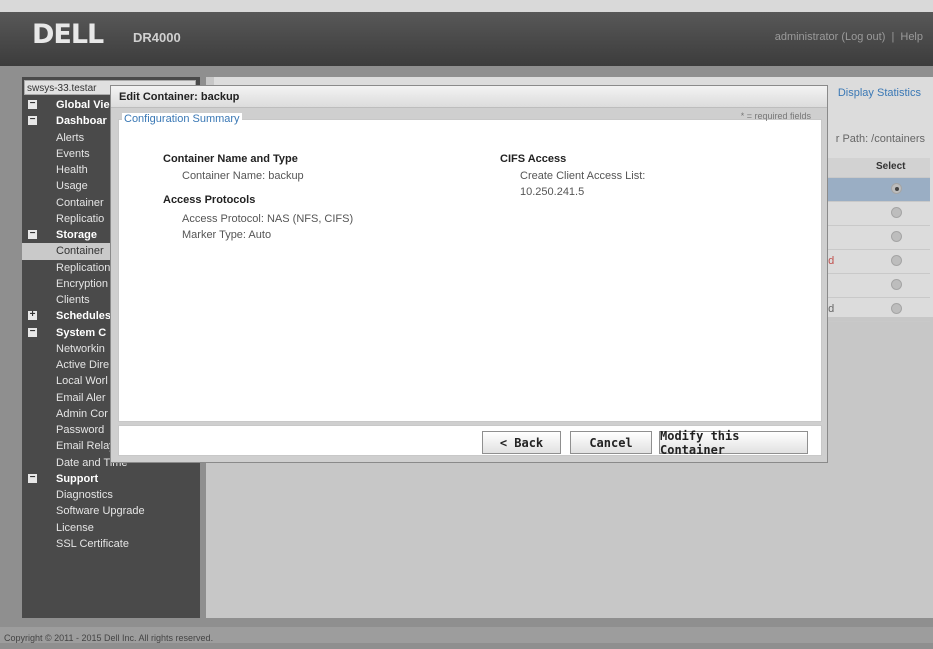 The width and height of the screenshot is (933, 649). I want to click on cifs-access-heading: CIFS Access, so click(533, 159).